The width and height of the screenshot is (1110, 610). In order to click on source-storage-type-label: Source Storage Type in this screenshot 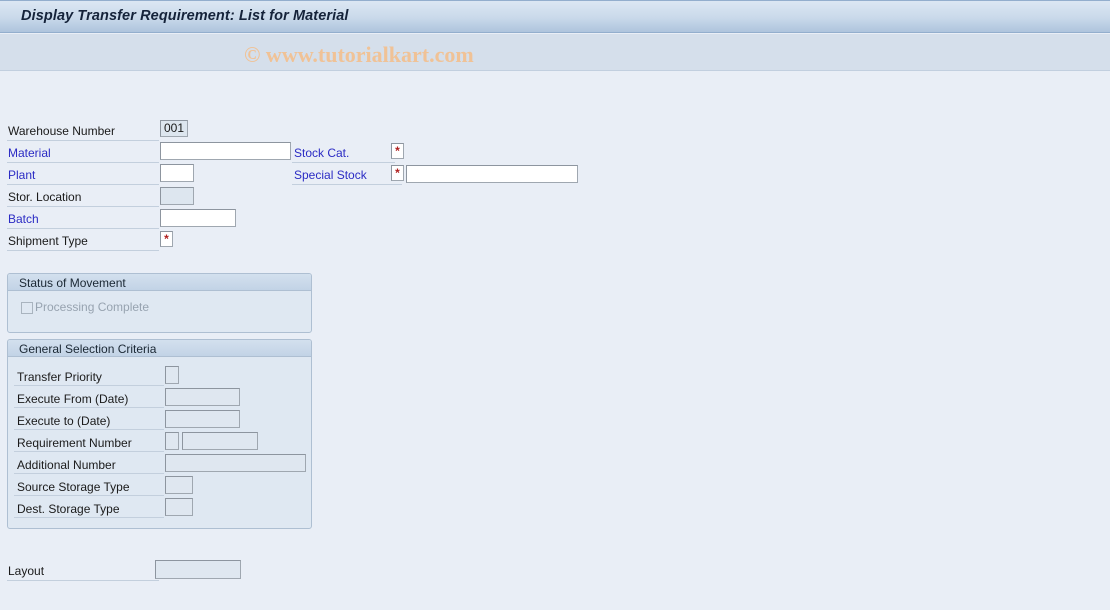, I will do `click(73, 487)`.